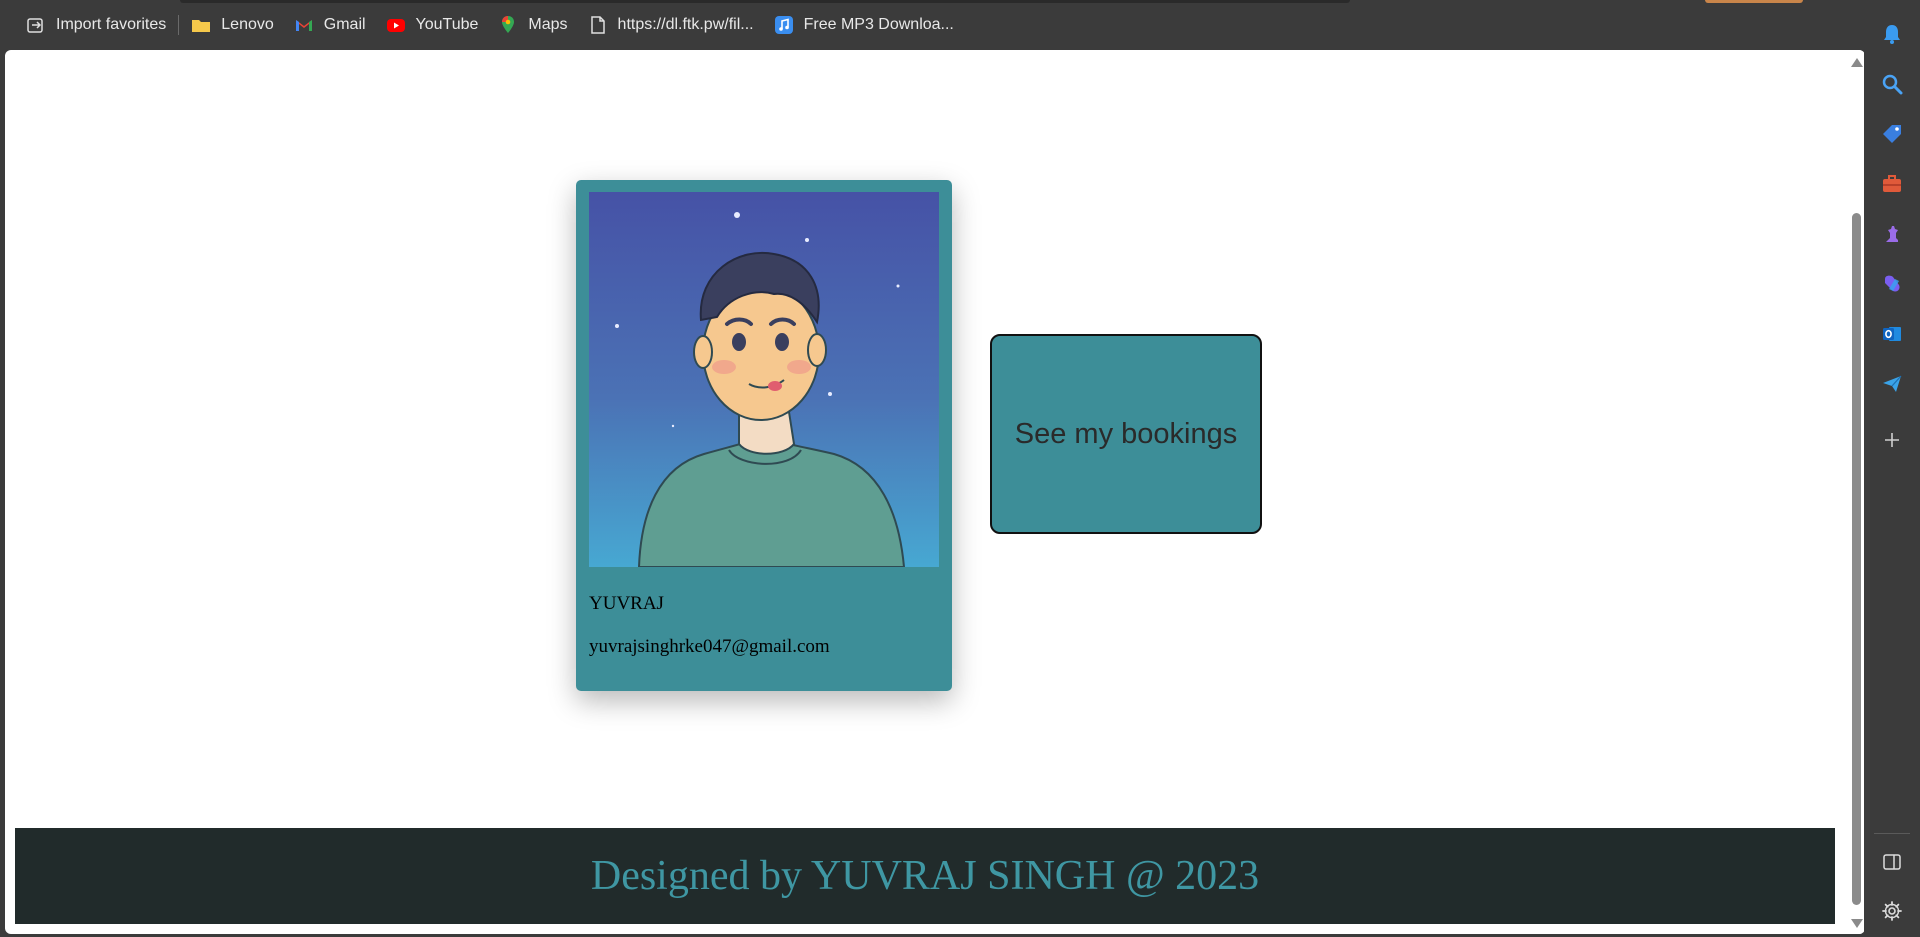  What do you see at coordinates (1126, 434) in the screenshot?
I see `see-bookings-button: See my bookings` at bounding box center [1126, 434].